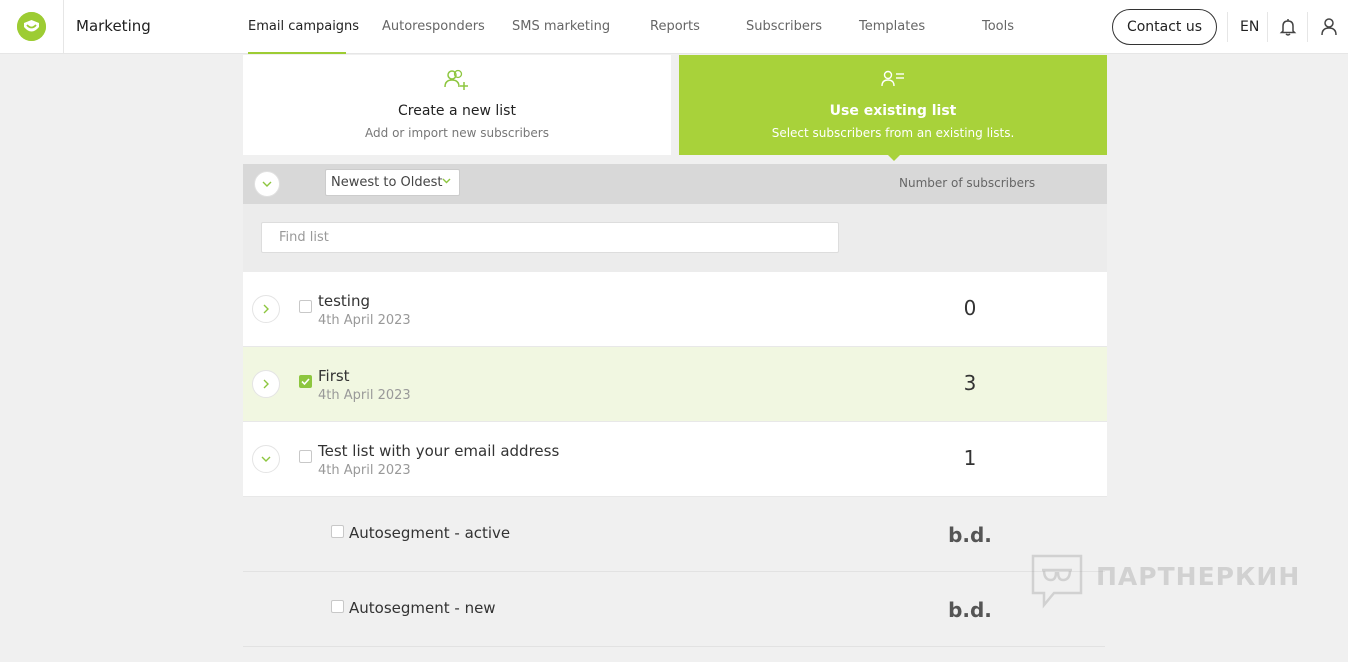 The height and width of the screenshot is (662, 1348). What do you see at coordinates (422, 608) in the screenshot?
I see `segment-name: Autosegment - new` at bounding box center [422, 608].